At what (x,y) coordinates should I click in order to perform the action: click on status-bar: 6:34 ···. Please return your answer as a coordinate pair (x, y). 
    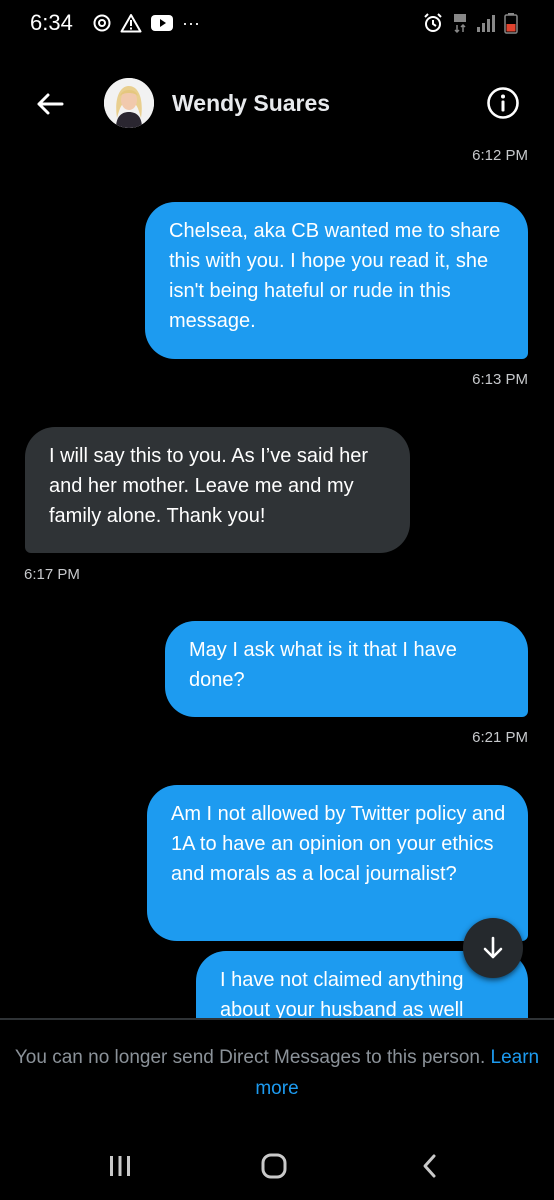
    Looking at the image, I should click on (277, 24).